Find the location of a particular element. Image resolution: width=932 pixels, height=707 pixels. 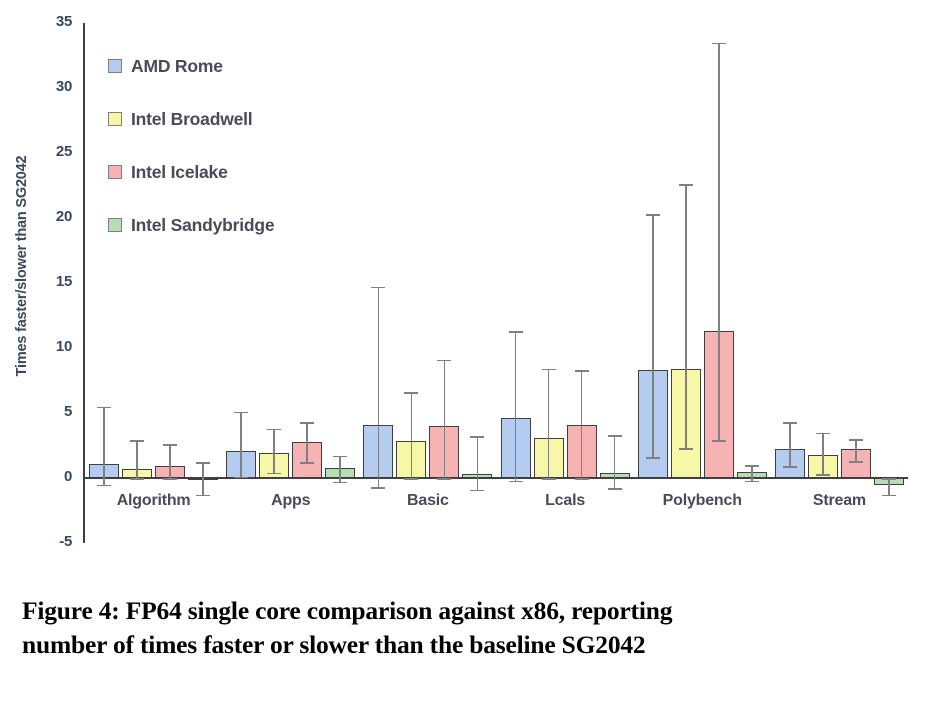

x-axis-category-label: Apps is located at coordinates (291, 500).